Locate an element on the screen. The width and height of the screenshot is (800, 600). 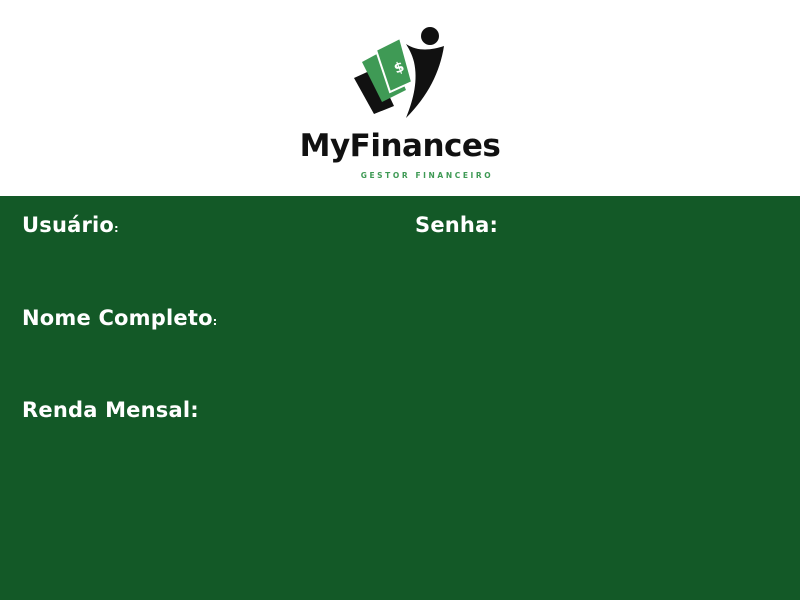
nome-completo-label: Nome Completo: is located at coordinates (119, 320).